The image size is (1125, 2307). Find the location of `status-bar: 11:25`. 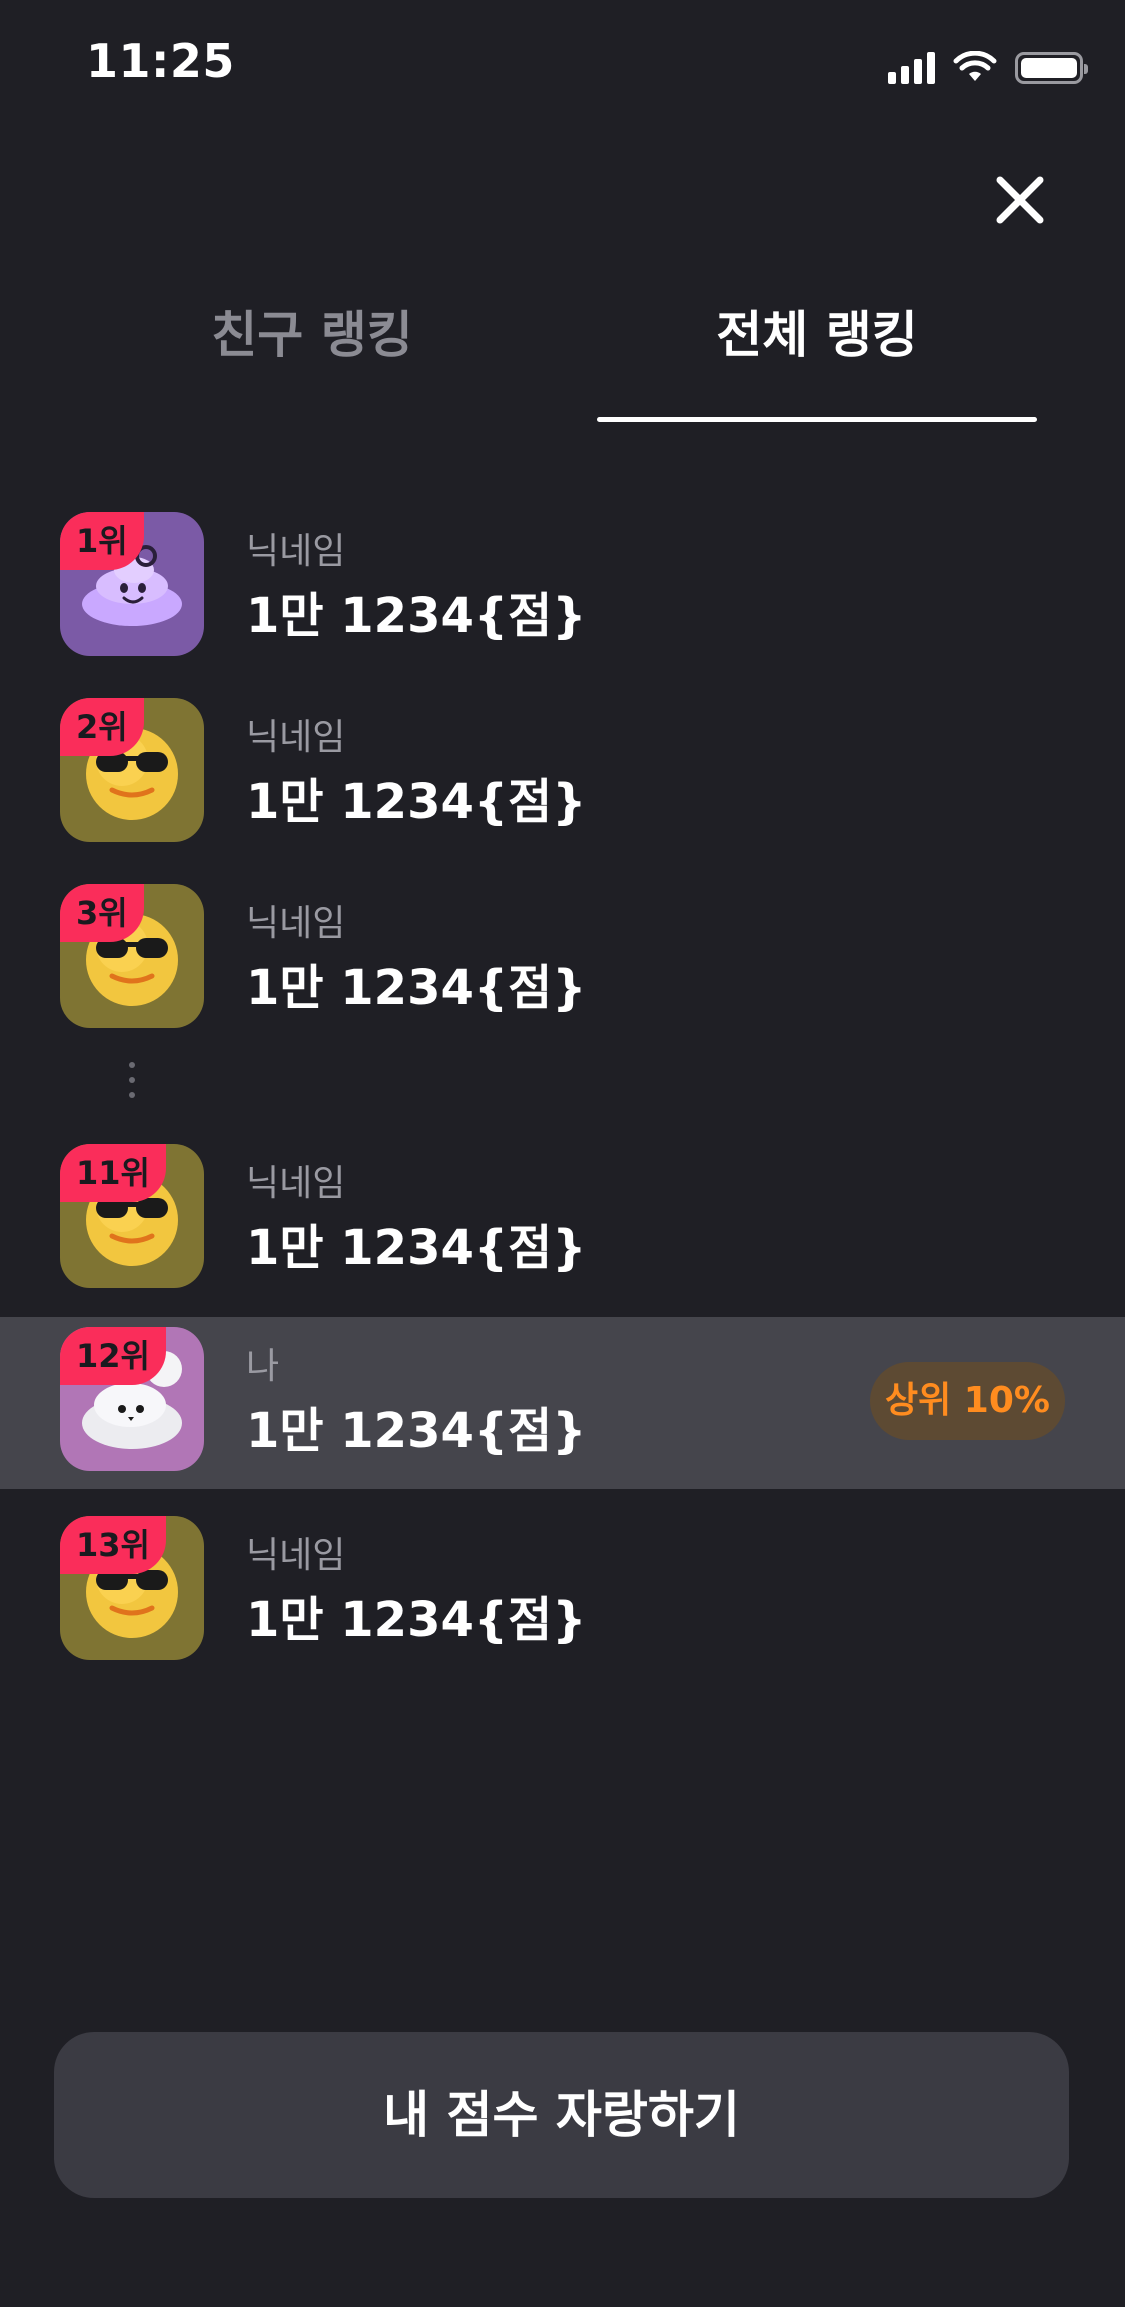

status-bar: 11:25 is located at coordinates (562, 65).